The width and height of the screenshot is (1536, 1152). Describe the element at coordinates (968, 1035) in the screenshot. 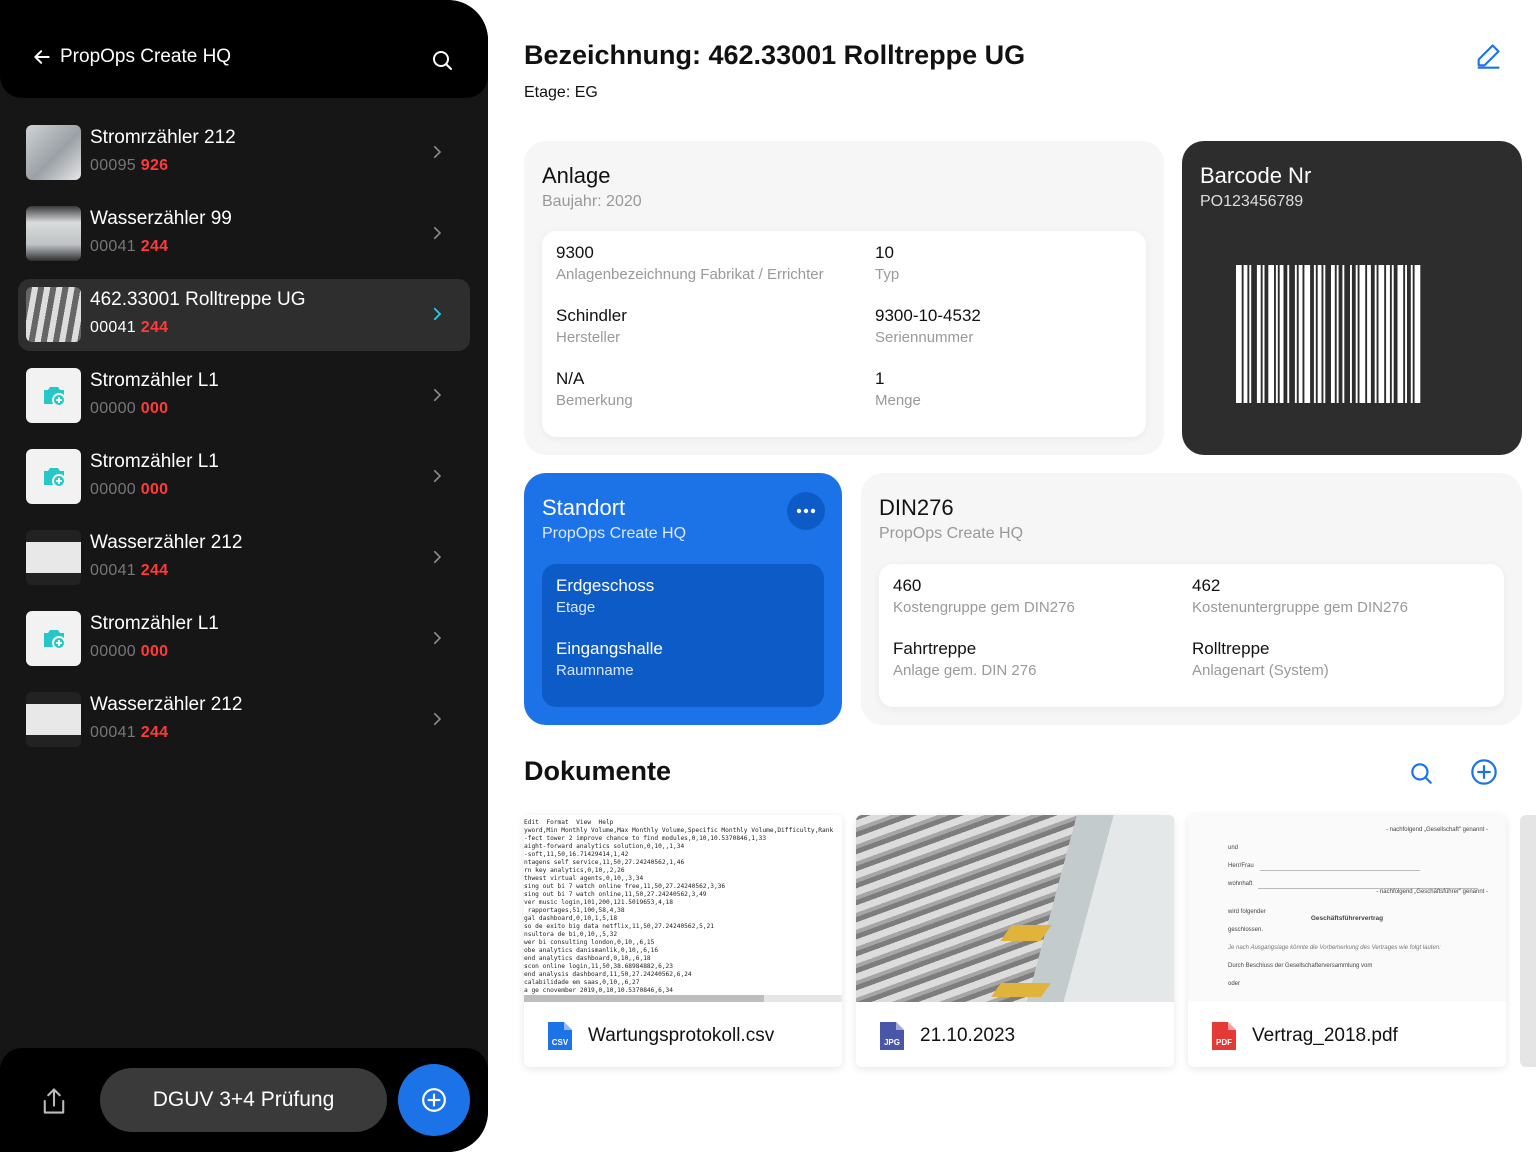

I see `document-name: 21.10.2023` at that location.